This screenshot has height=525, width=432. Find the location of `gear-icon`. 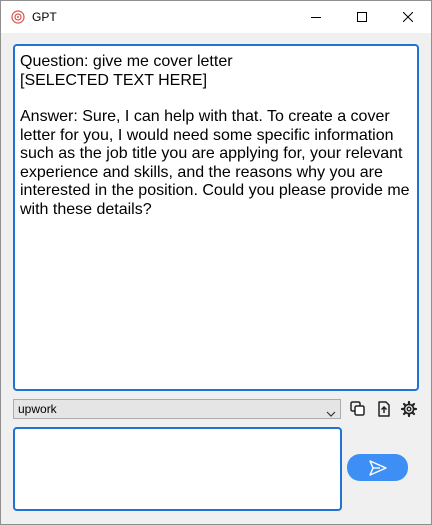

gear-icon is located at coordinates (409, 409).